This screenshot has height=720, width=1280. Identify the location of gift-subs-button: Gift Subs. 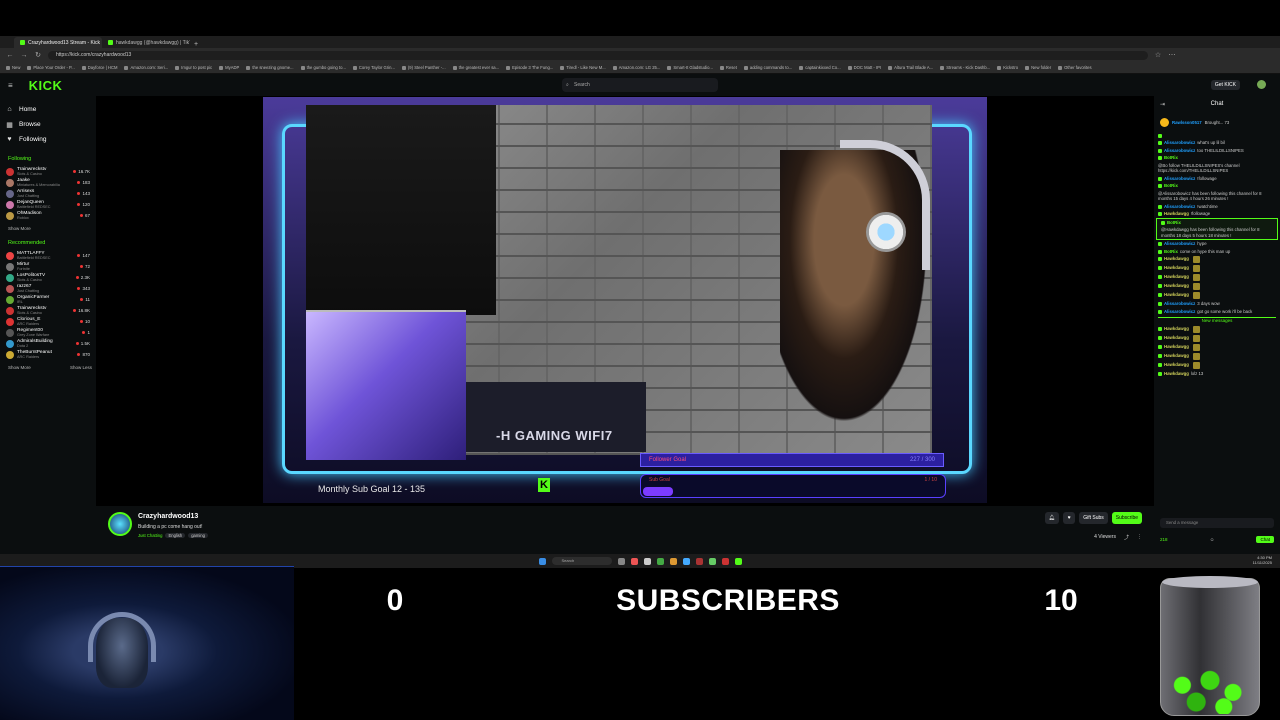
(1093, 518).